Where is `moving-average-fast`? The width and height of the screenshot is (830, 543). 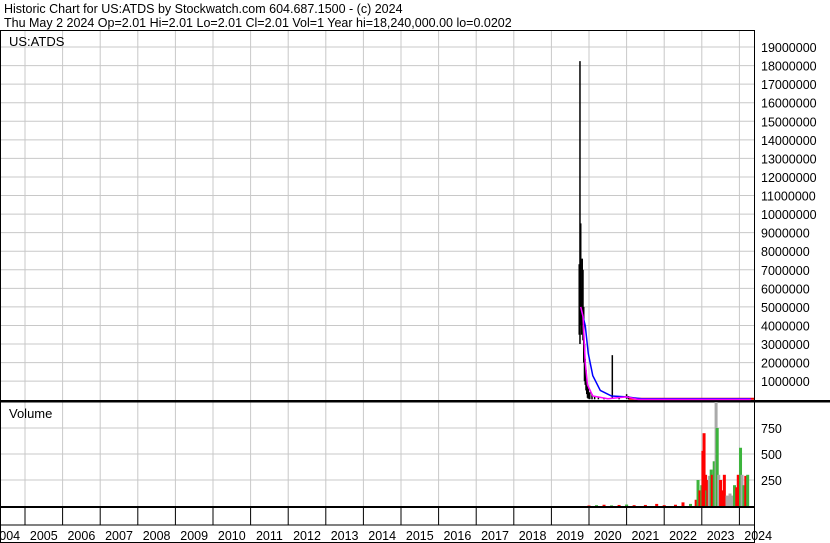
moving-average-fast is located at coordinates (665, 353).